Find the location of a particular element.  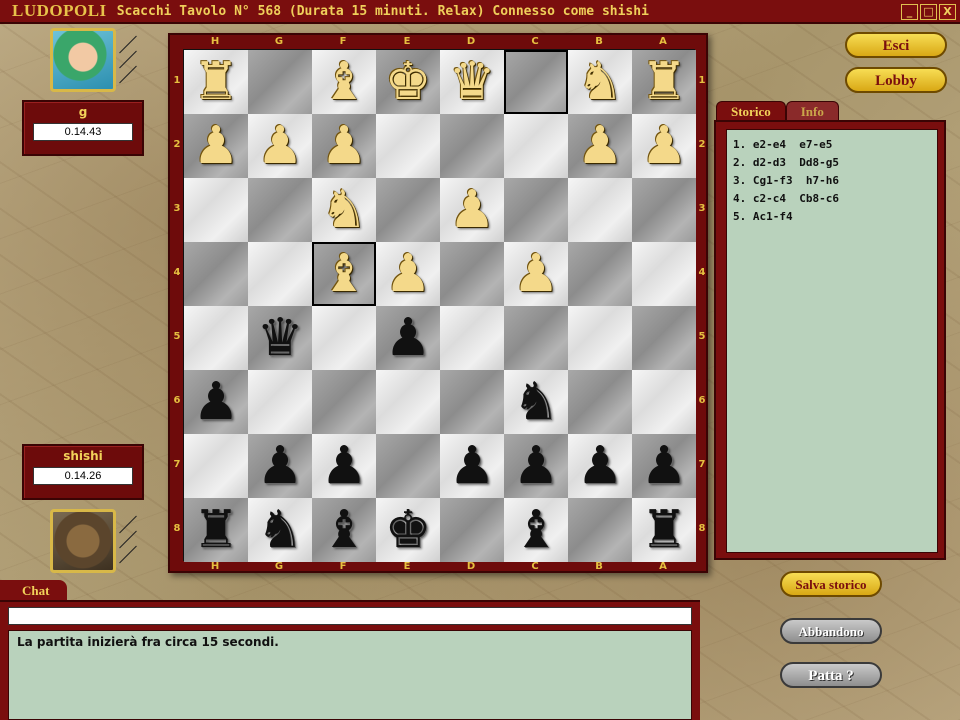

board-square-b4 is located at coordinates (600, 274).